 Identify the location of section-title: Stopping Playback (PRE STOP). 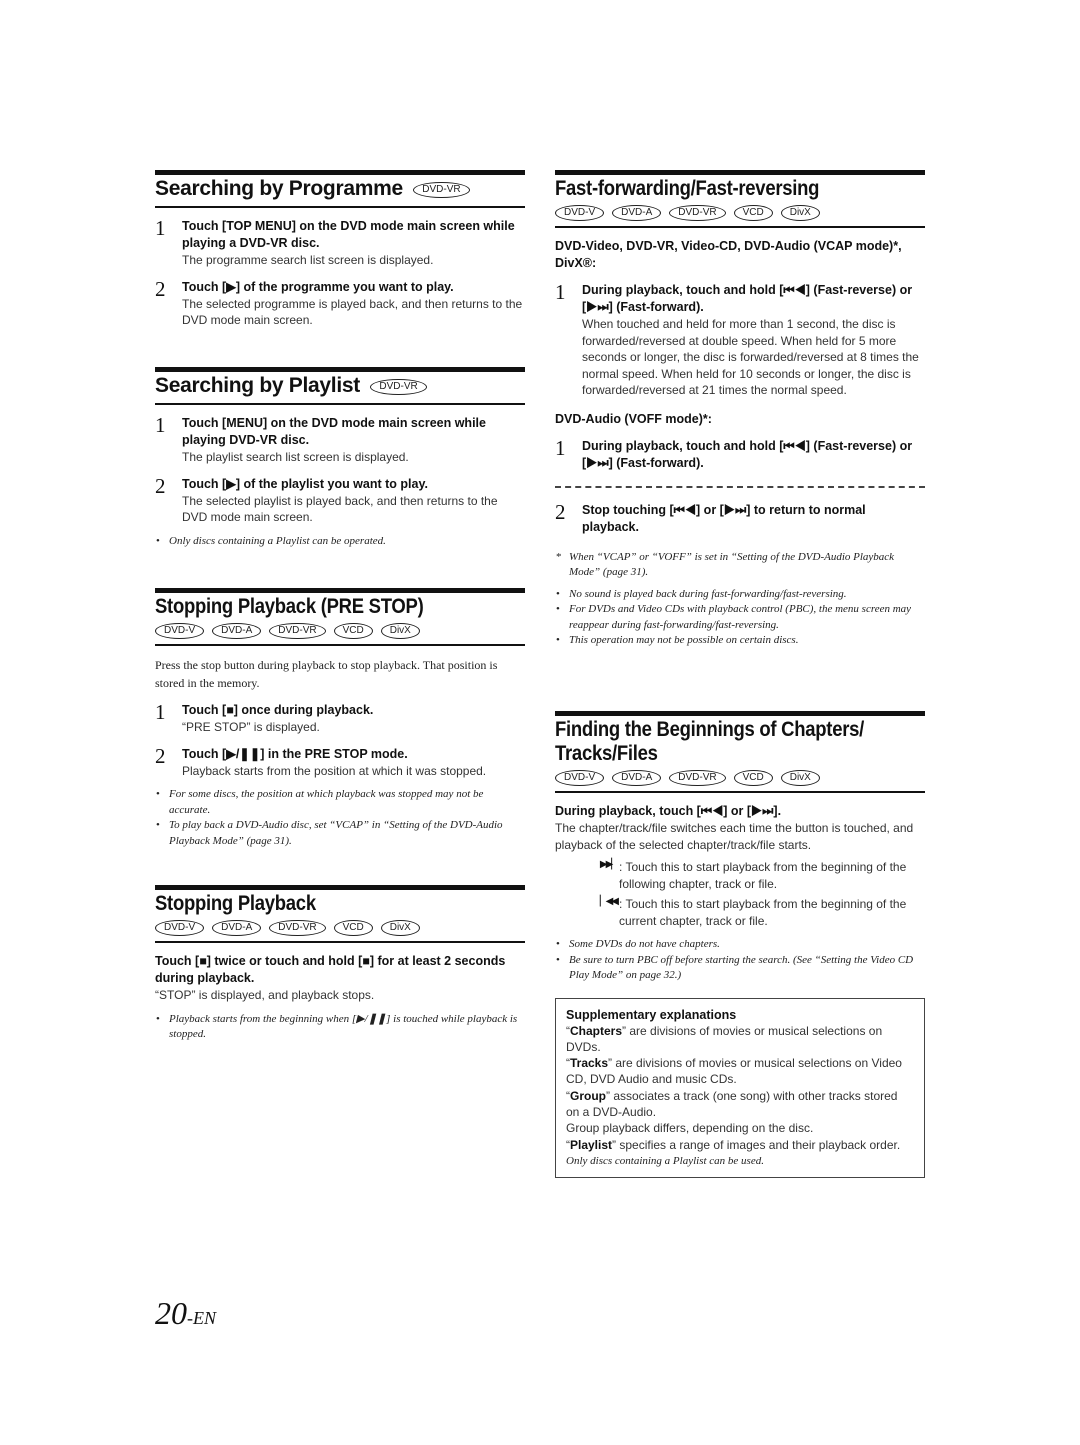
(289, 606).